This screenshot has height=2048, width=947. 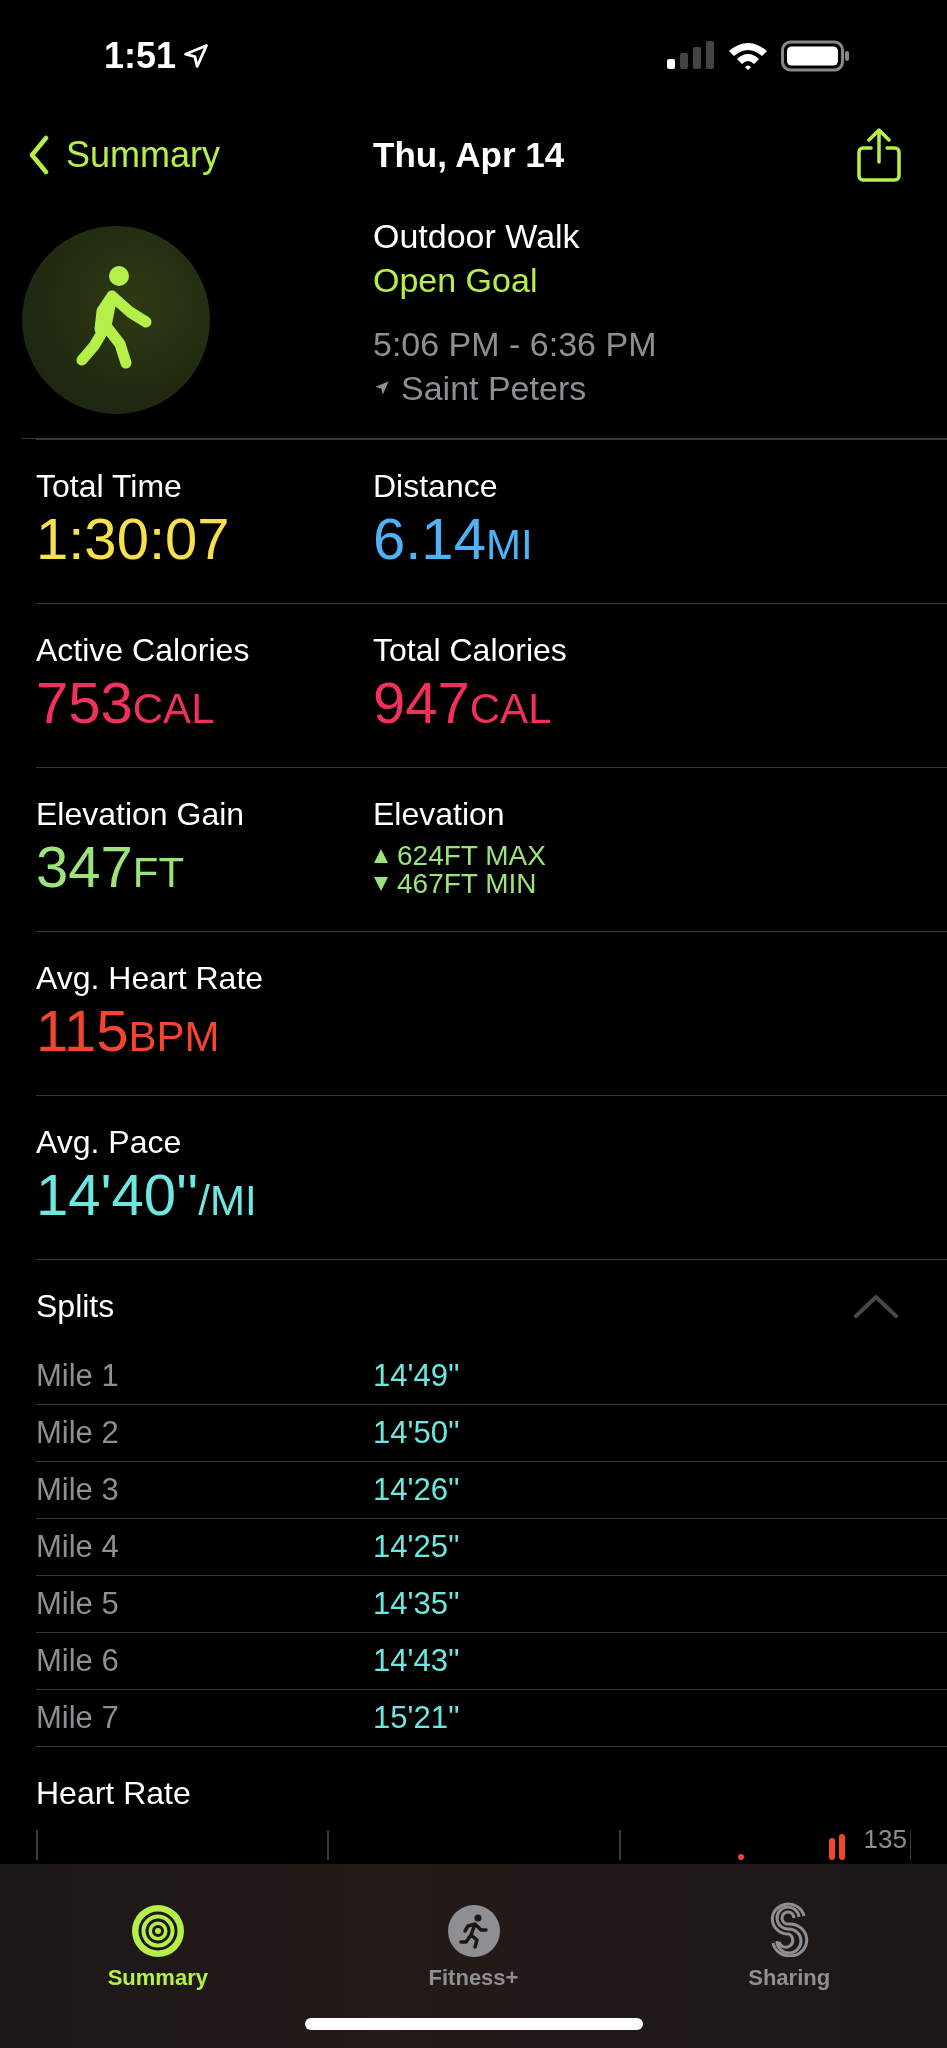 I want to click on battery-icon, so click(x=816, y=56).